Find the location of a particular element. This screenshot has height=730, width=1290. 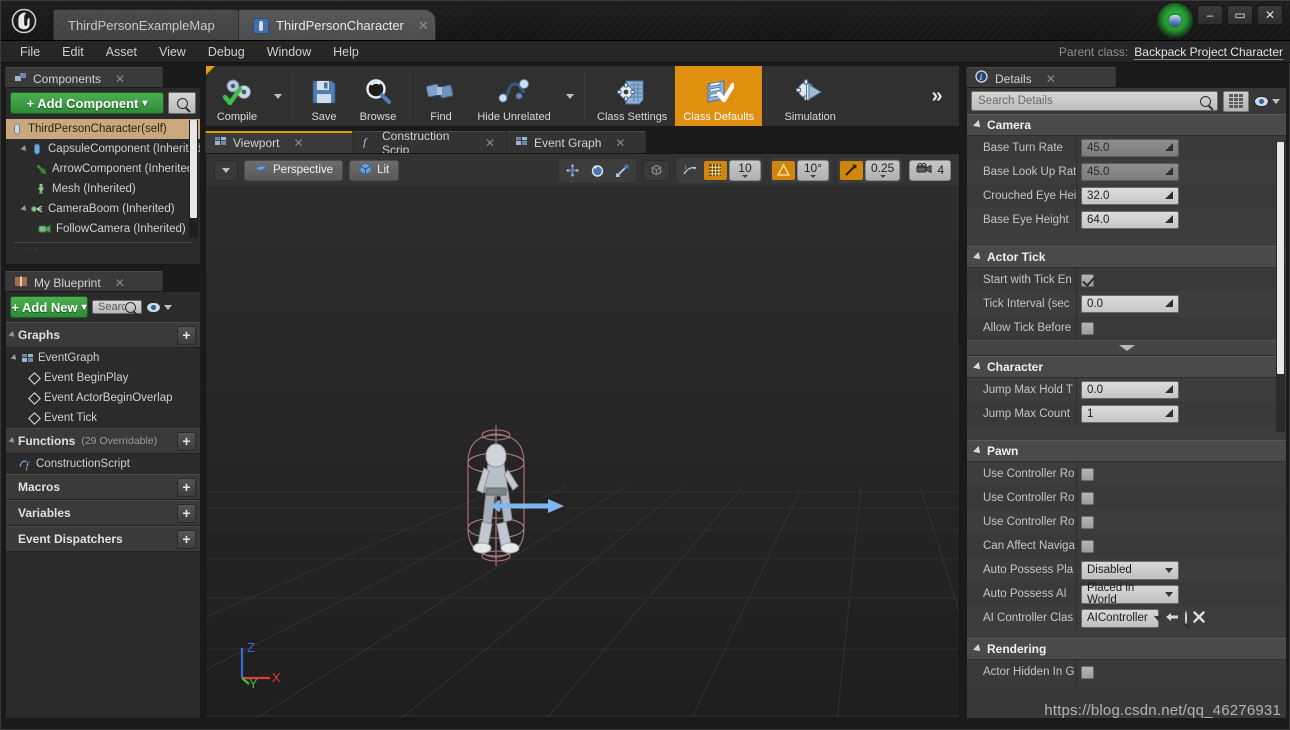

toolbar-save-button: Save is located at coordinates (324, 96).